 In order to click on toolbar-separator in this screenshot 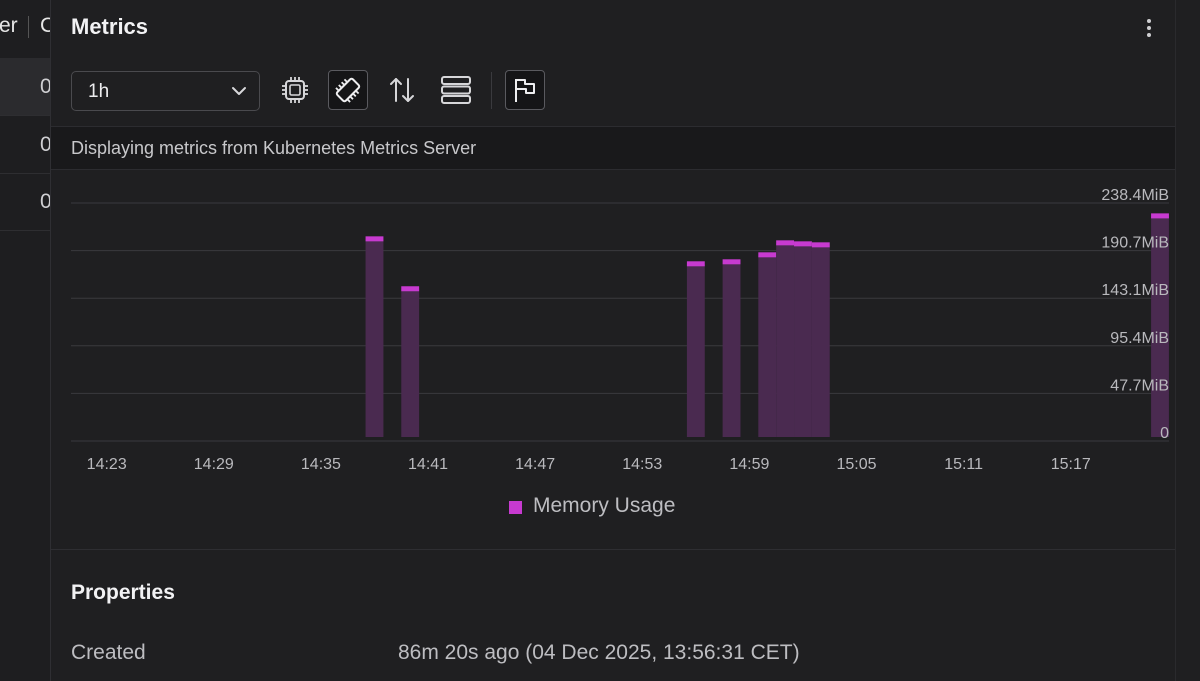, I will do `click(491, 90)`.